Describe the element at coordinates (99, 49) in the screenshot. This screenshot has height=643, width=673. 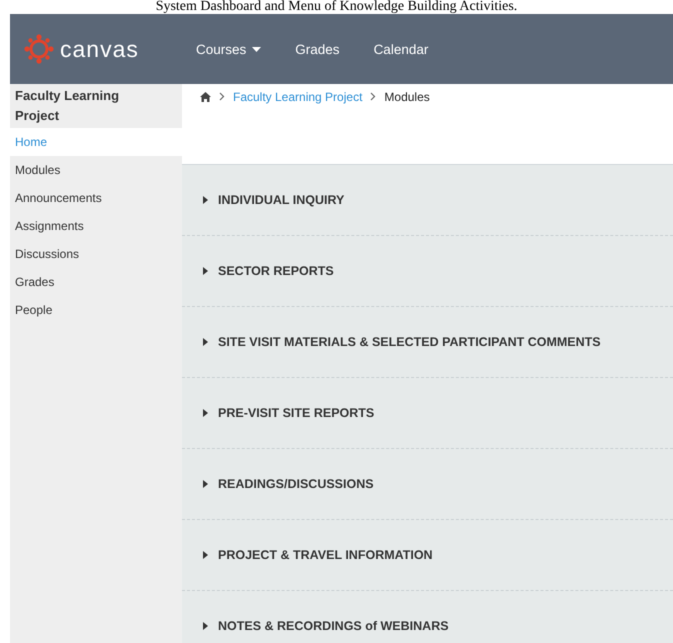
I see `logo-wordmark: canvas` at that location.